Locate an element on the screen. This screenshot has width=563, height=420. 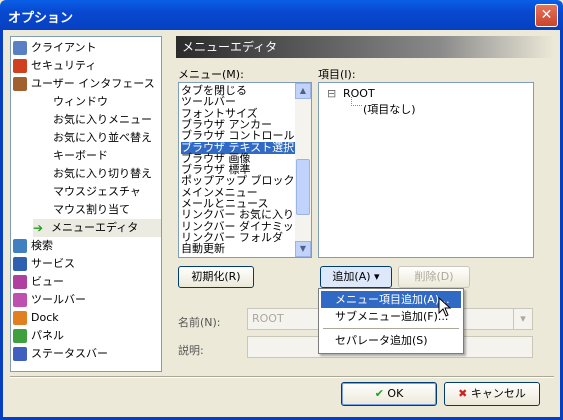
tree-item-label: Dock is located at coordinates (45, 317).